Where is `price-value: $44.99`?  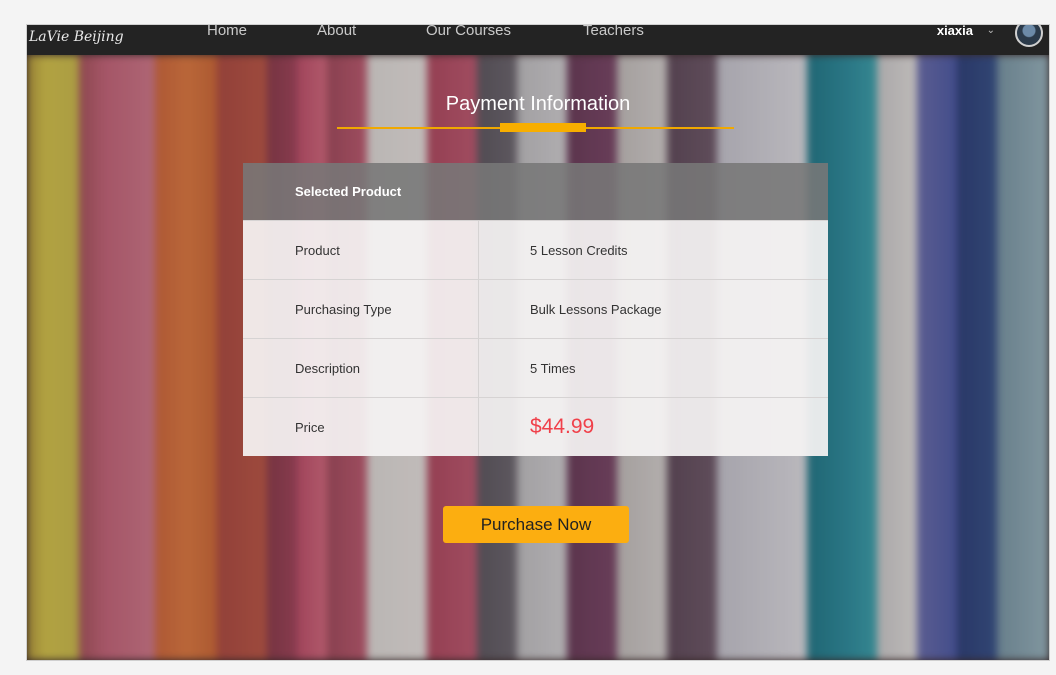 price-value: $44.99 is located at coordinates (562, 426).